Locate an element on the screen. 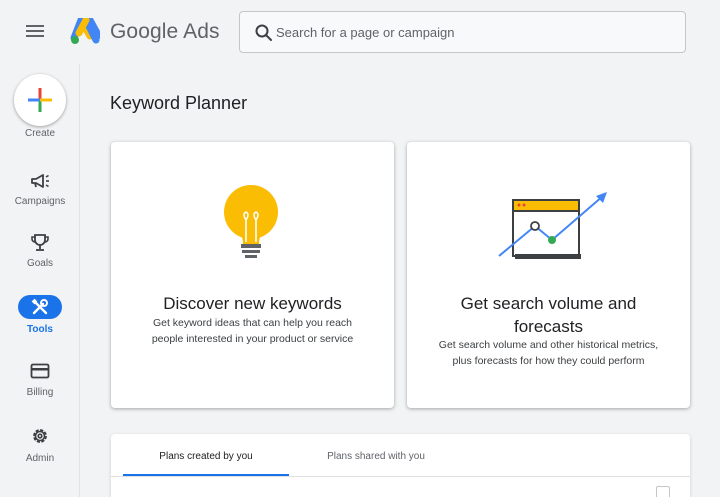  sidebar-item-label: Billing is located at coordinates (40, 392).